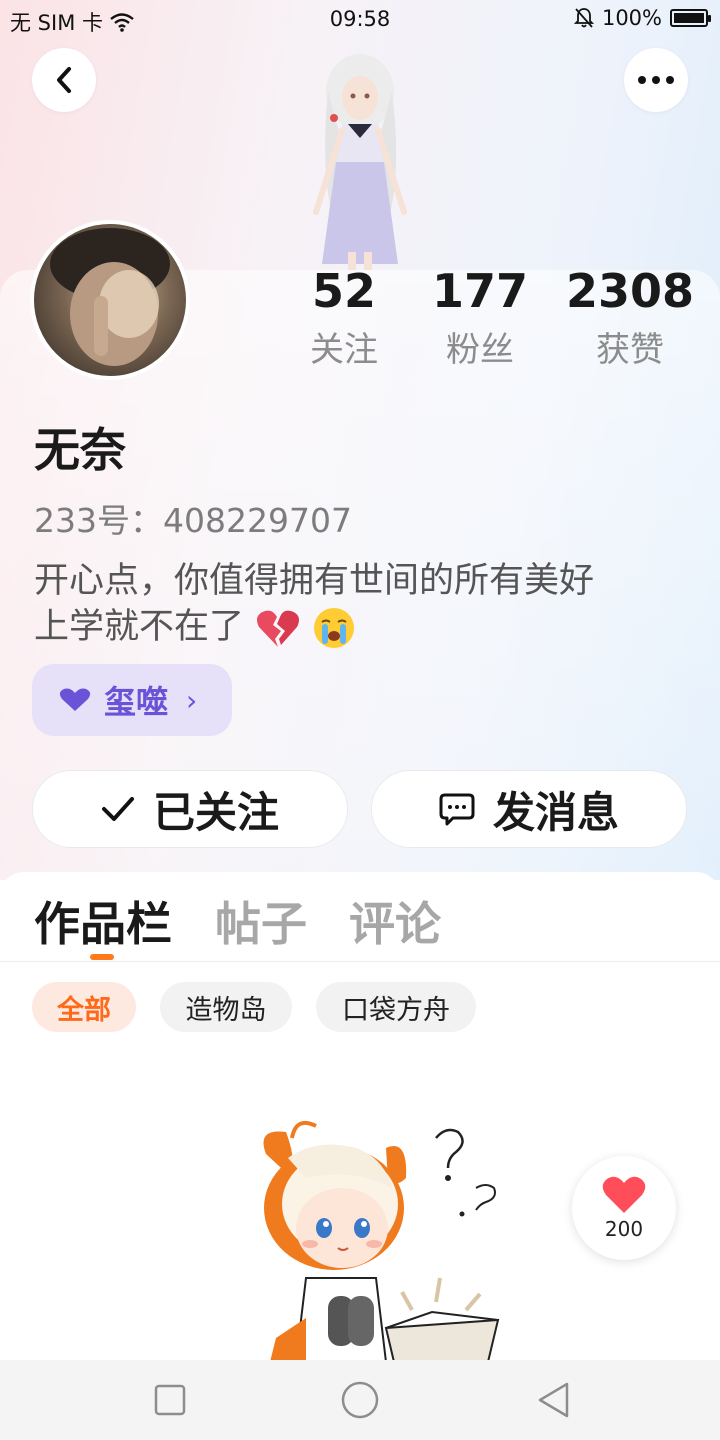  What do you see at coordinates (170, 1400) in the screenshot?
I see `recent-apps-icon` at bounding box center [170, 1400].